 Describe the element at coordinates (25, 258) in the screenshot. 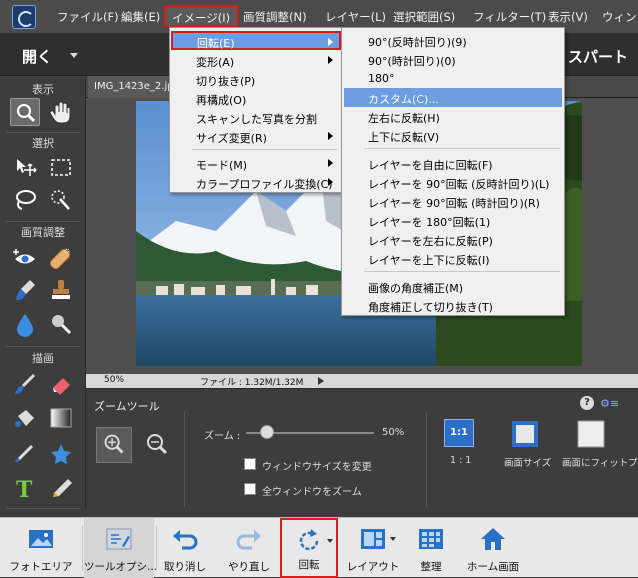

I see `red-eye-tool-icon` at that location.